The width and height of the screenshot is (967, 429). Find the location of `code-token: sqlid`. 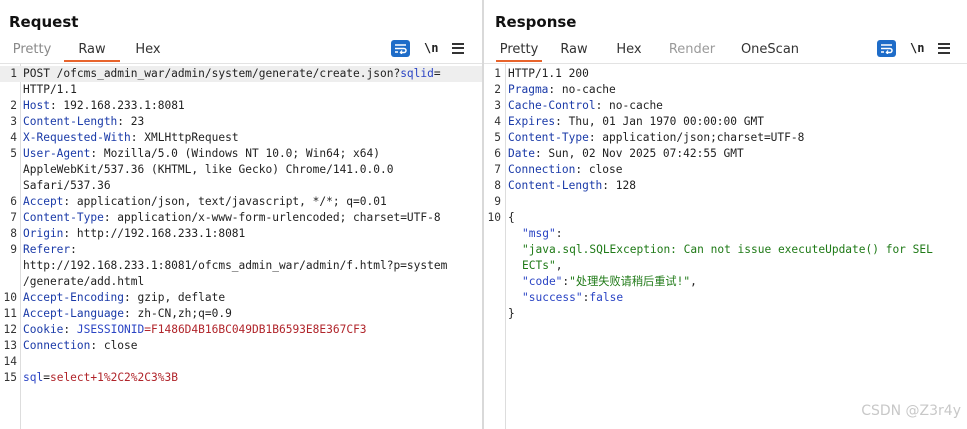

code-token: sqlid is located at coordinates (417, 73).